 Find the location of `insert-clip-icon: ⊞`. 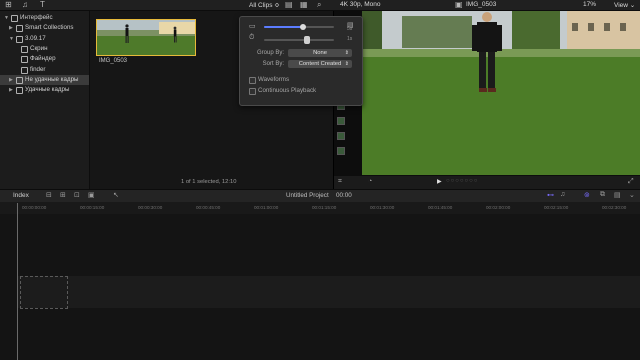

insert-clip-icon: ⊞ is located at coordinates (63, 195).